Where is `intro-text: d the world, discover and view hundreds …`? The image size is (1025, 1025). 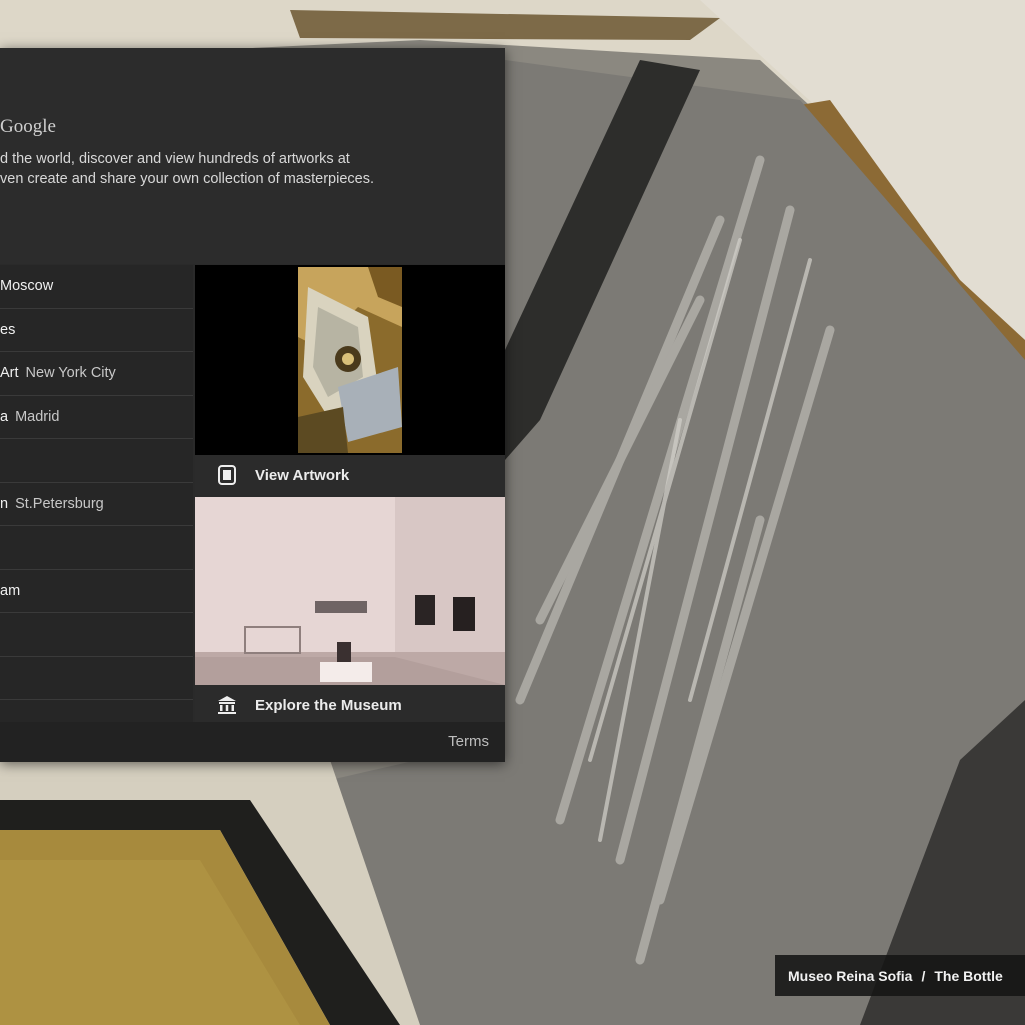
intro-text: d the world, discover and view hundreds … is located at coordinates (245, 169).